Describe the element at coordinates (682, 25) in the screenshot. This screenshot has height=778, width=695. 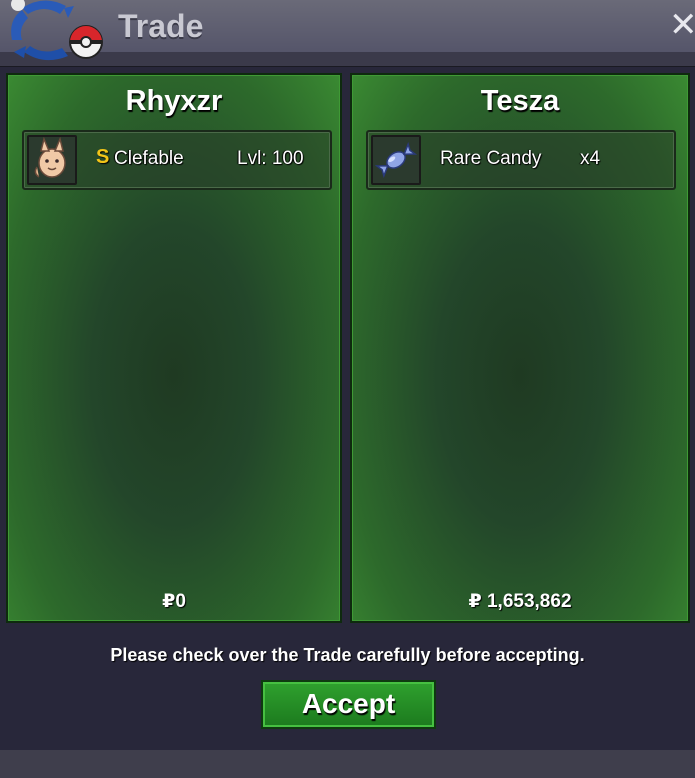
I see `close-button: ✕` at that location.